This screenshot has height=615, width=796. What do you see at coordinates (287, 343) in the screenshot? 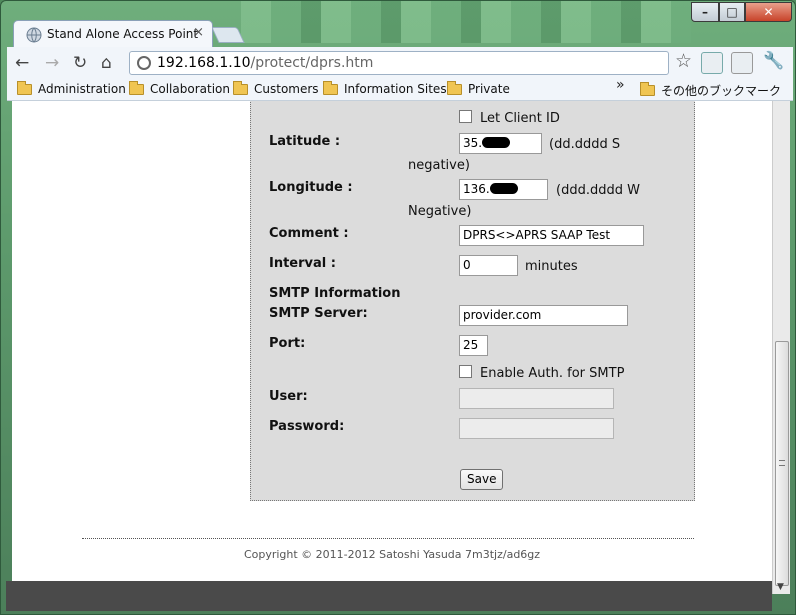
I see `port-label: Port:` at bounding box center [287, 343].